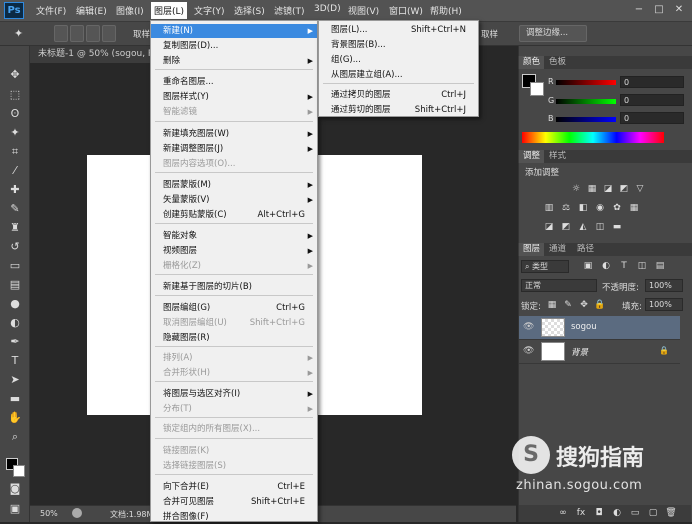 The height and width of the screenshot is (524, 692). What do you see at coordinates (585, 249) in the screenshot?
I see `tab-paths: 路径` at bounding box center [585, 249].